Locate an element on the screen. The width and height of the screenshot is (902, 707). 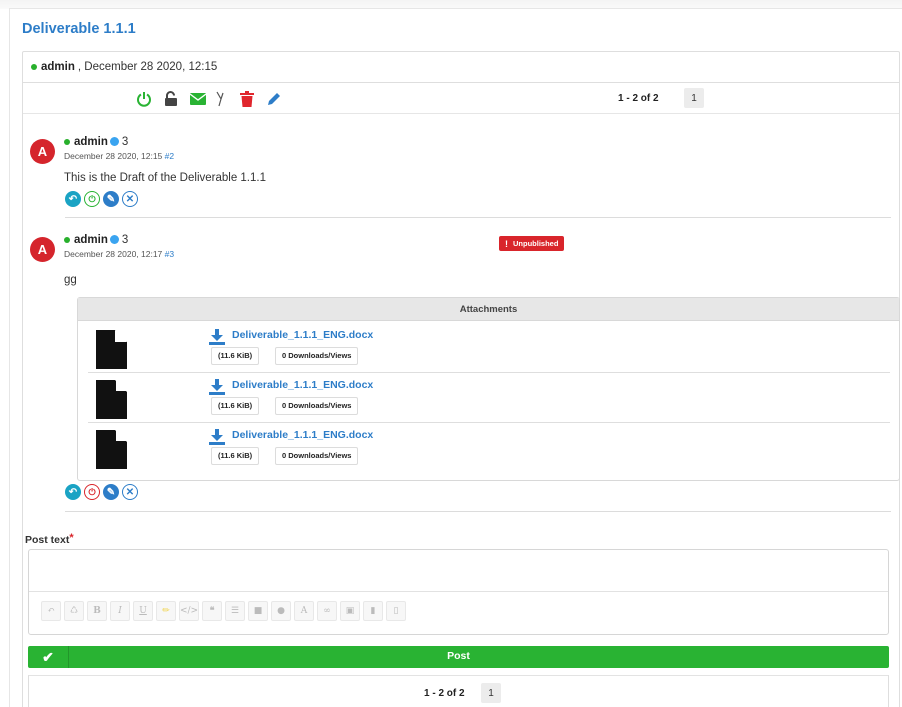
required-mark: * is located at coordinates (71, 538).